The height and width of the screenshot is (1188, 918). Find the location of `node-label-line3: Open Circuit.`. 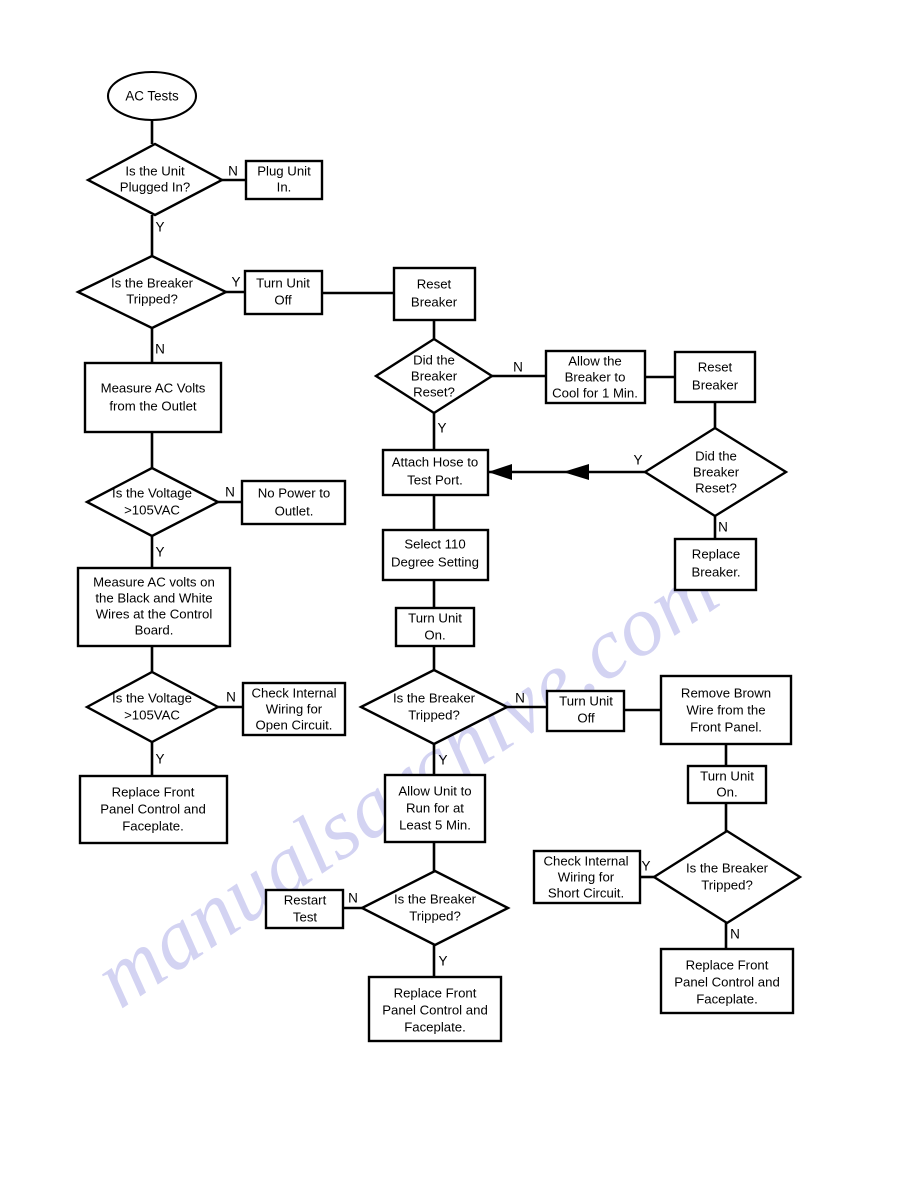

node-label-line3: Open Circuit. is located at coordinates (294, 724).